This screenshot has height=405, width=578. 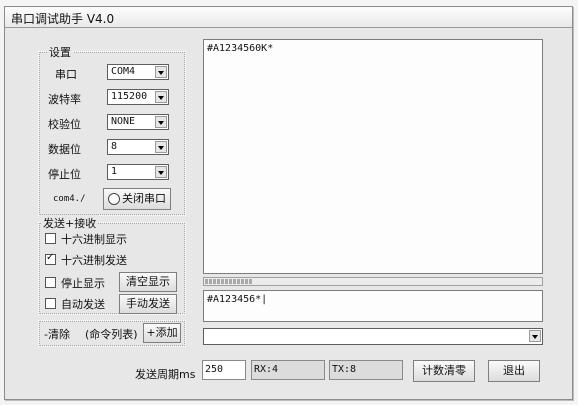 I want to click on sendrecv-group-title: 发送+接收, so click(x=70, y=223).